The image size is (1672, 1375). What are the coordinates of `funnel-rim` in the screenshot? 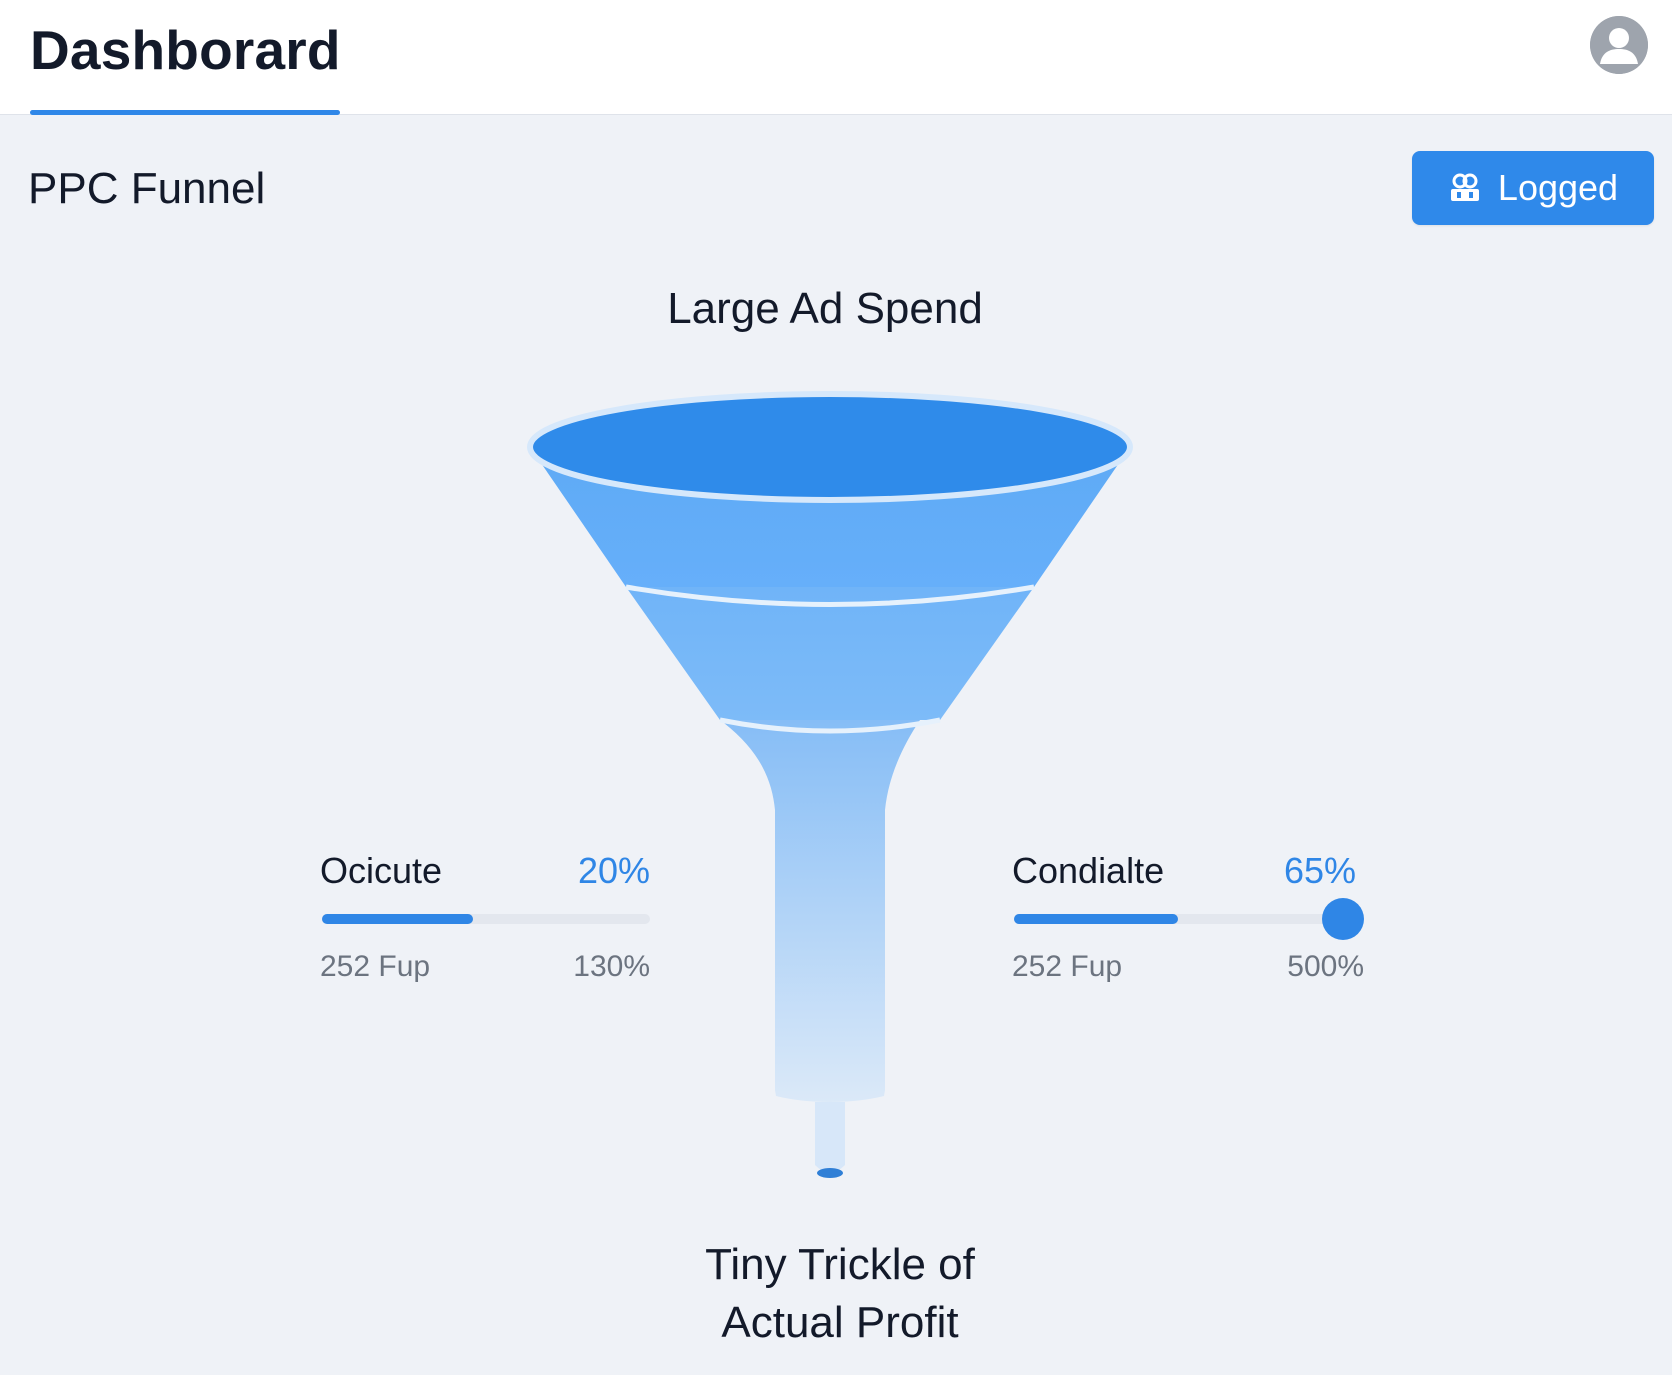 It's located at (830, 447).